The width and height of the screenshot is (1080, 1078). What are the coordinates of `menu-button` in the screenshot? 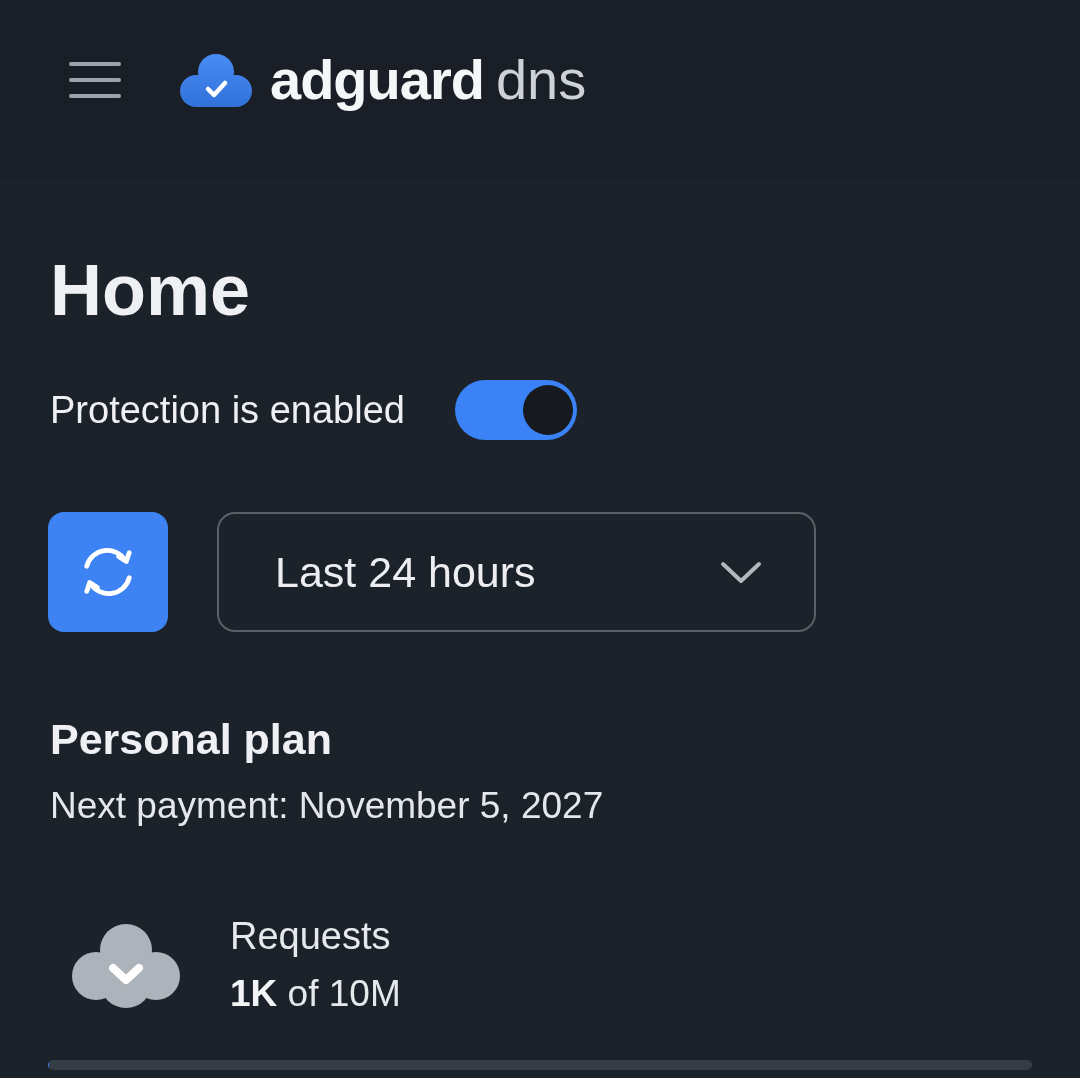 It's located at (95, 80).